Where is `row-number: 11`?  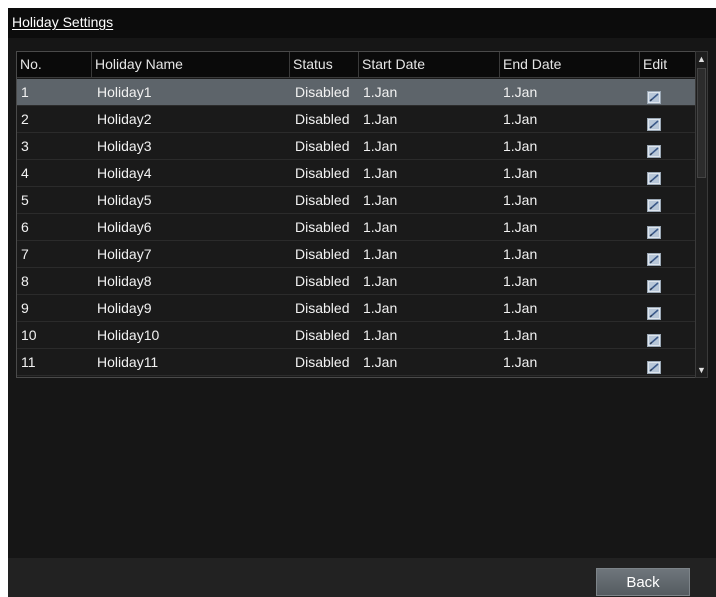 row-number: 11 is located at coordinates (28, 362).